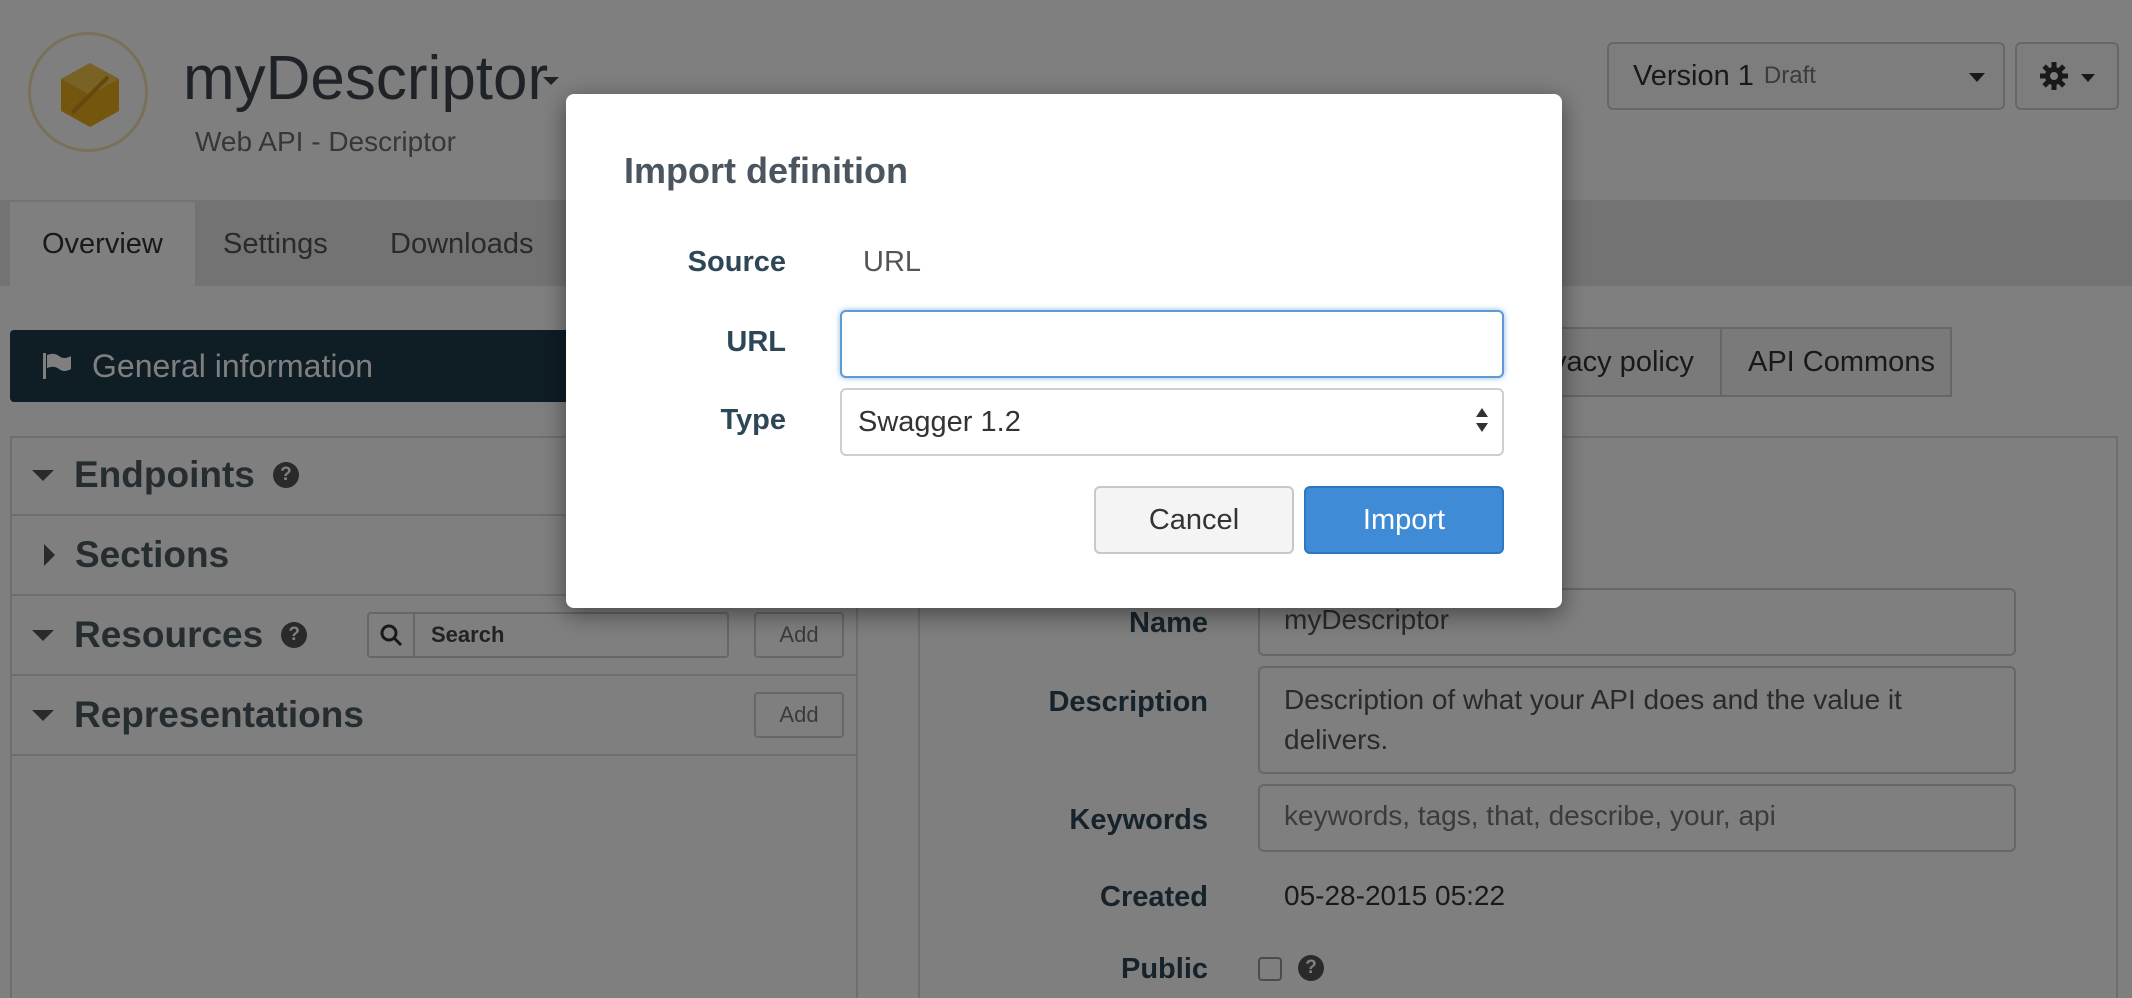 Image resolution: width=2132 pixels, height=998 pixels. I want to click on url-label: URL, so click(756, 342).